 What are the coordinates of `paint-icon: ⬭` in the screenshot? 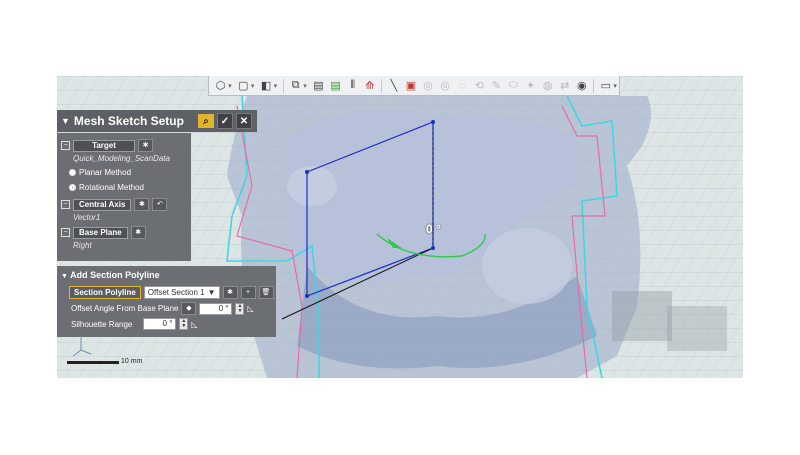 It's located at (513, 86).